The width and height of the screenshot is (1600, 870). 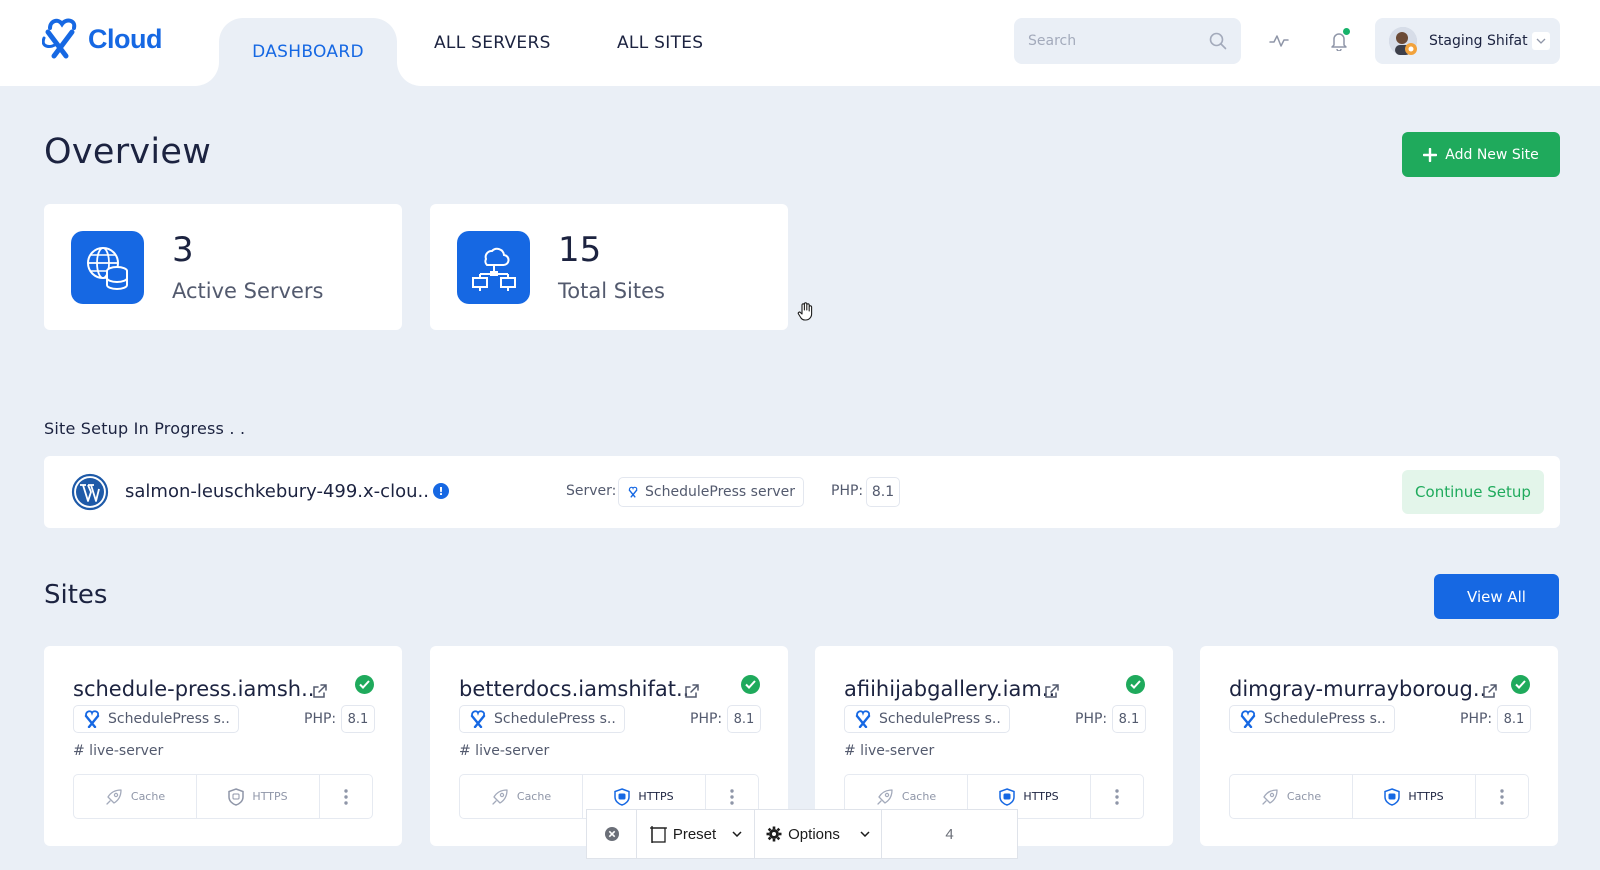 What do you see at coordinates (59, 38) in the screenshot?
I see `cloud-logo-icon` at bounding box center [59, 38].